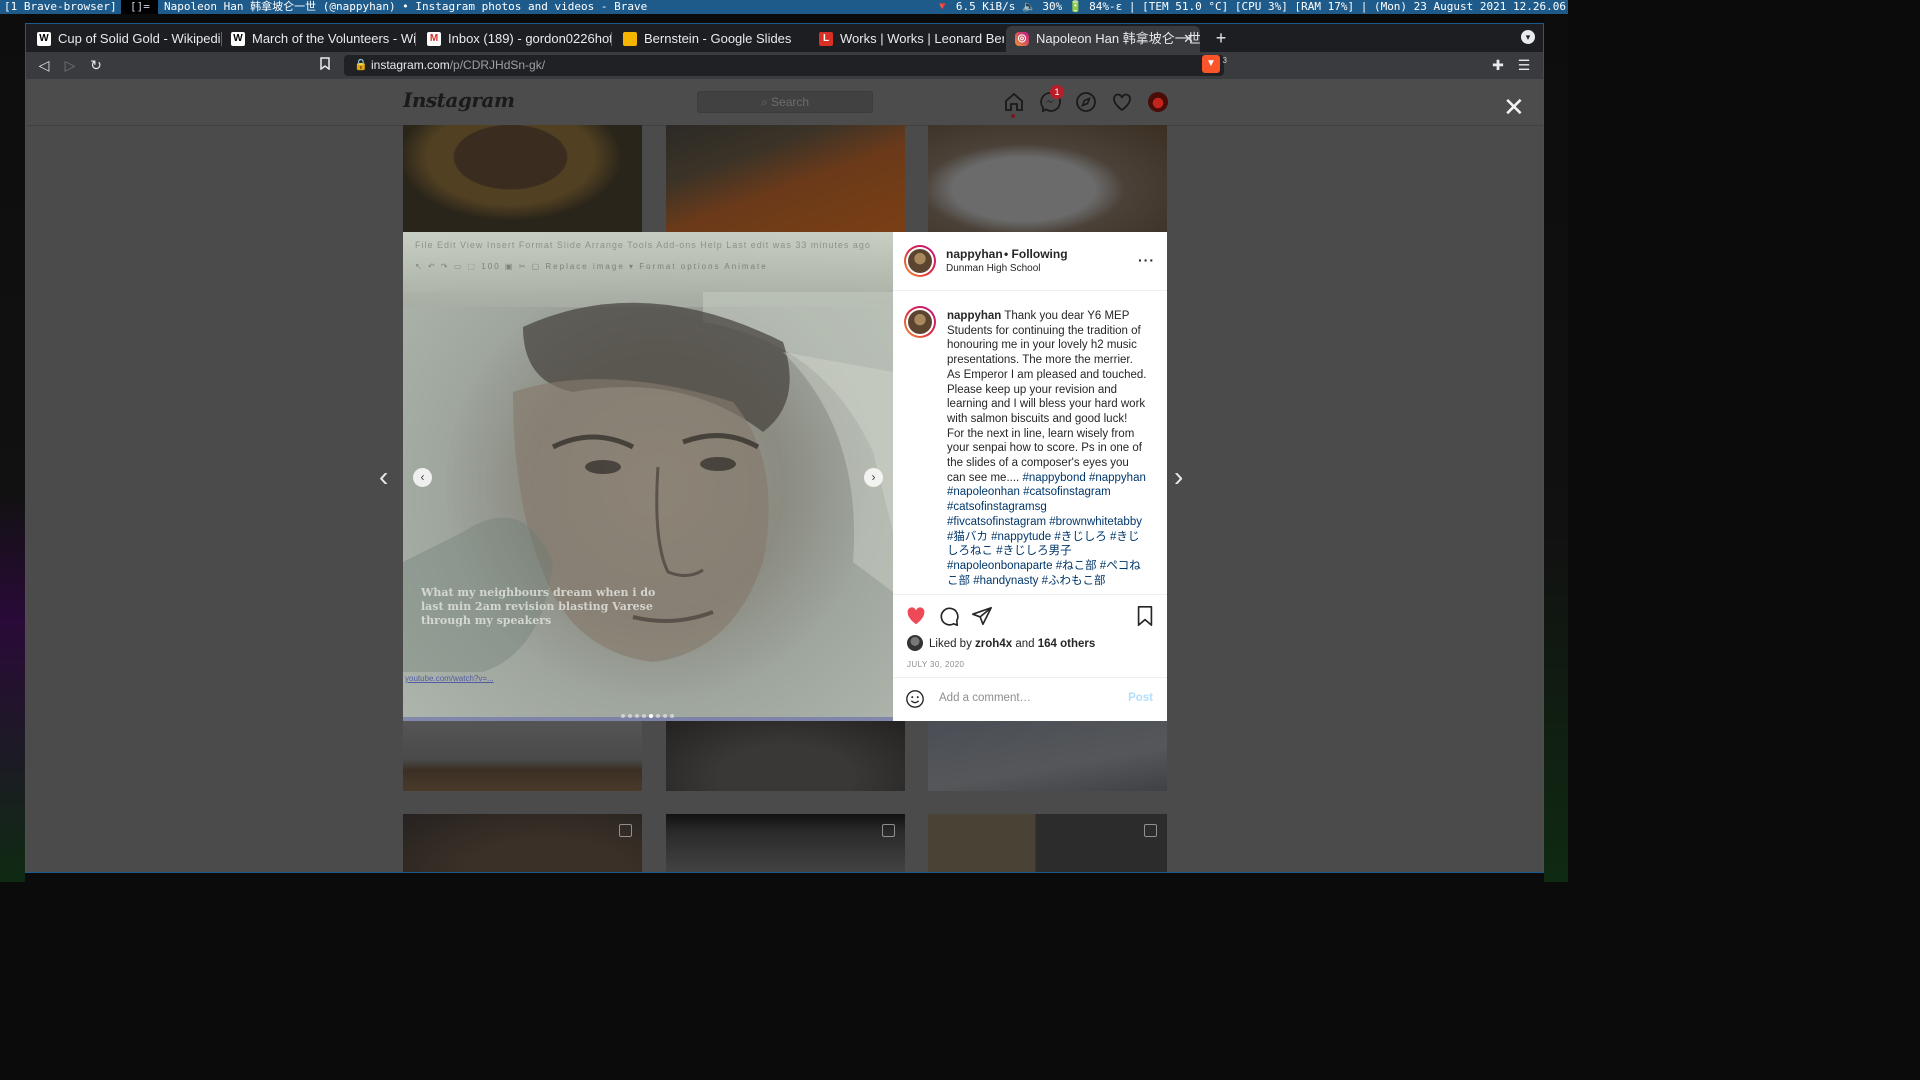  I want to click on author-avatar, so click(920, 261).